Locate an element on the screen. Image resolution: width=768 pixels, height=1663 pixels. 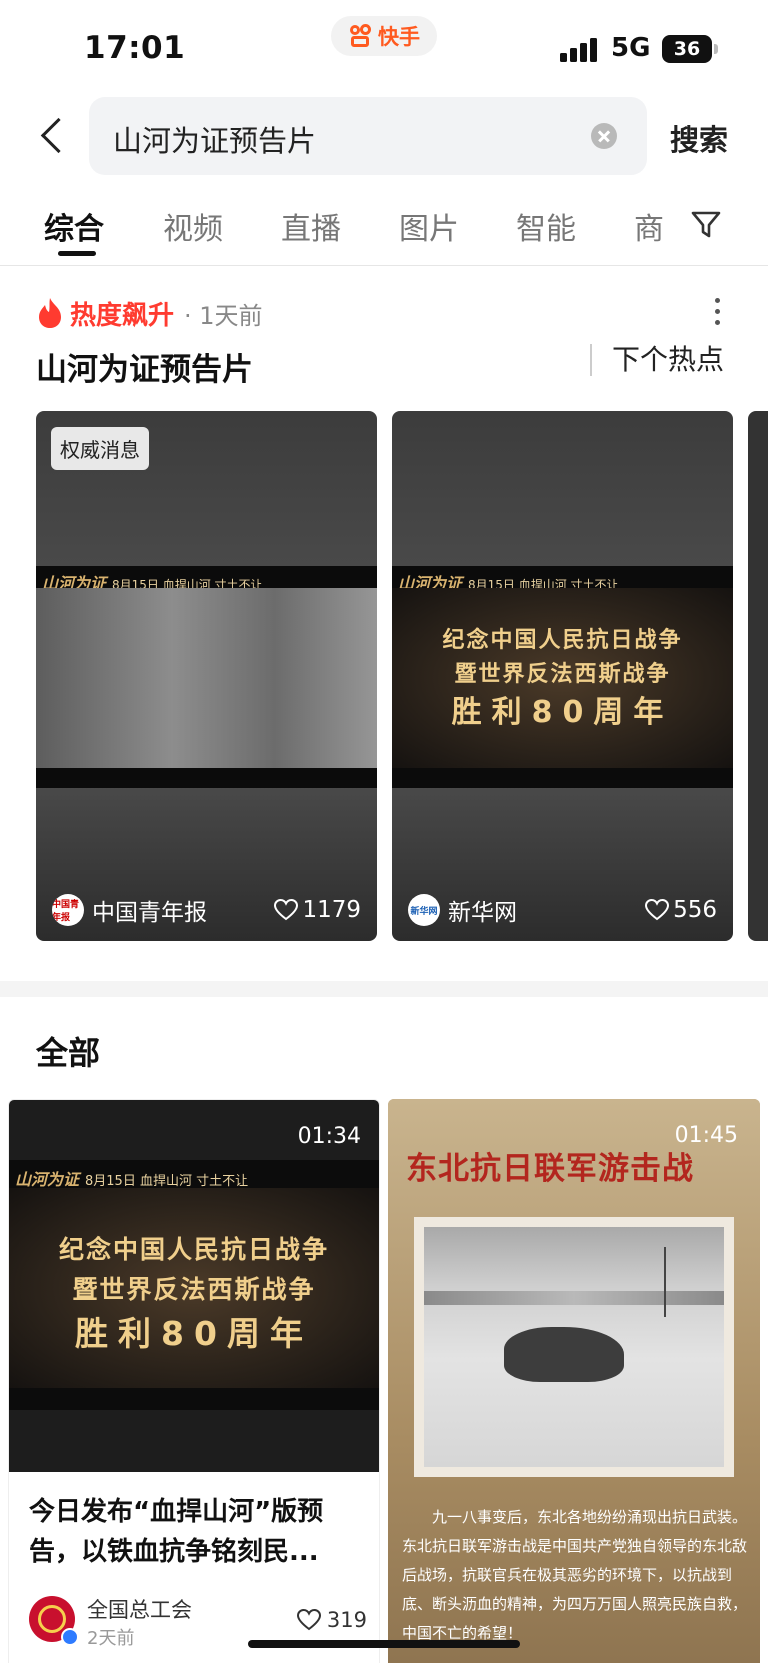
app-indicator-pill: 快手 is located at coordinates (384, 36).